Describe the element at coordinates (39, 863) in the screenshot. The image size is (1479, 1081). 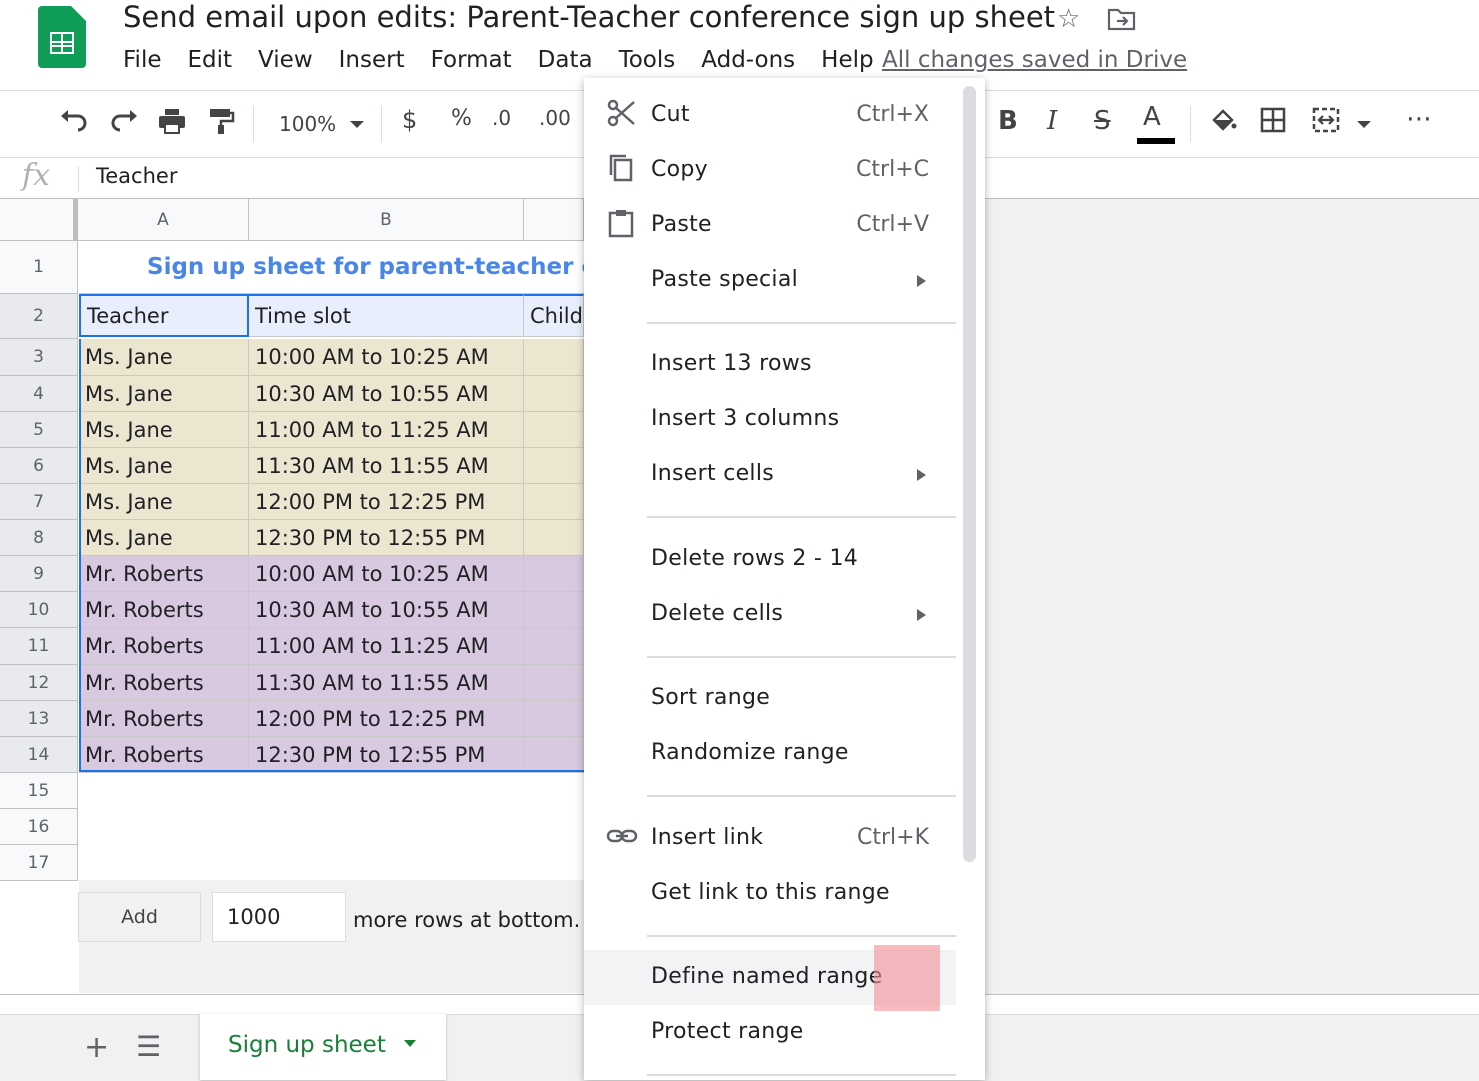
I see `row-header: 17` at that location.